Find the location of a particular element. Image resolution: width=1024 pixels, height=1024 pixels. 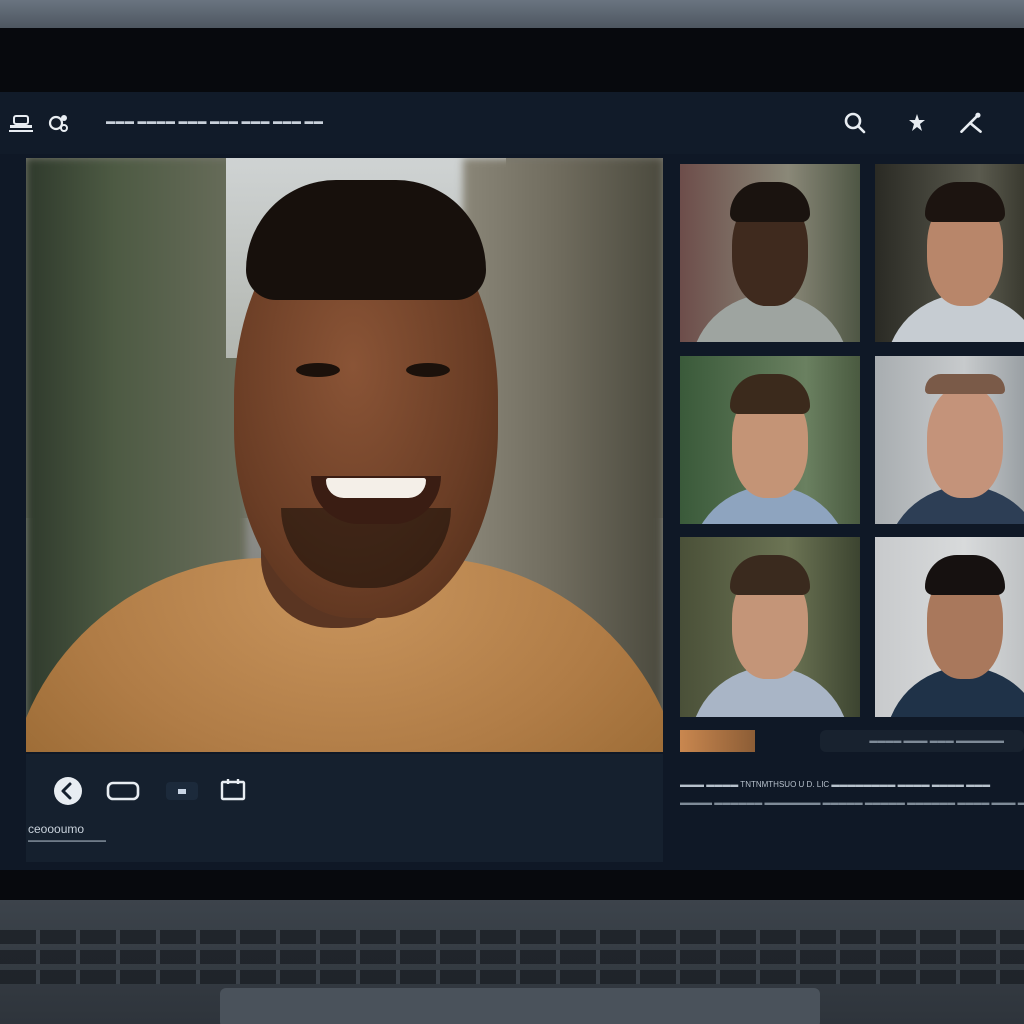

trackpad is located at coordinates (520, 1006).